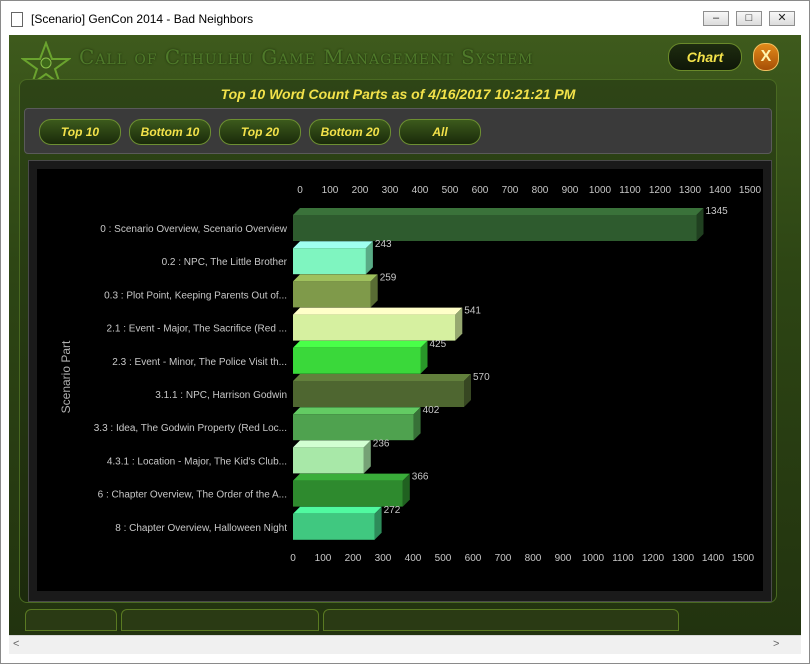  Describe the element at coordinates (405, 644) in the screenshot. I see `horizontal-scrollbar: < >` at that location.